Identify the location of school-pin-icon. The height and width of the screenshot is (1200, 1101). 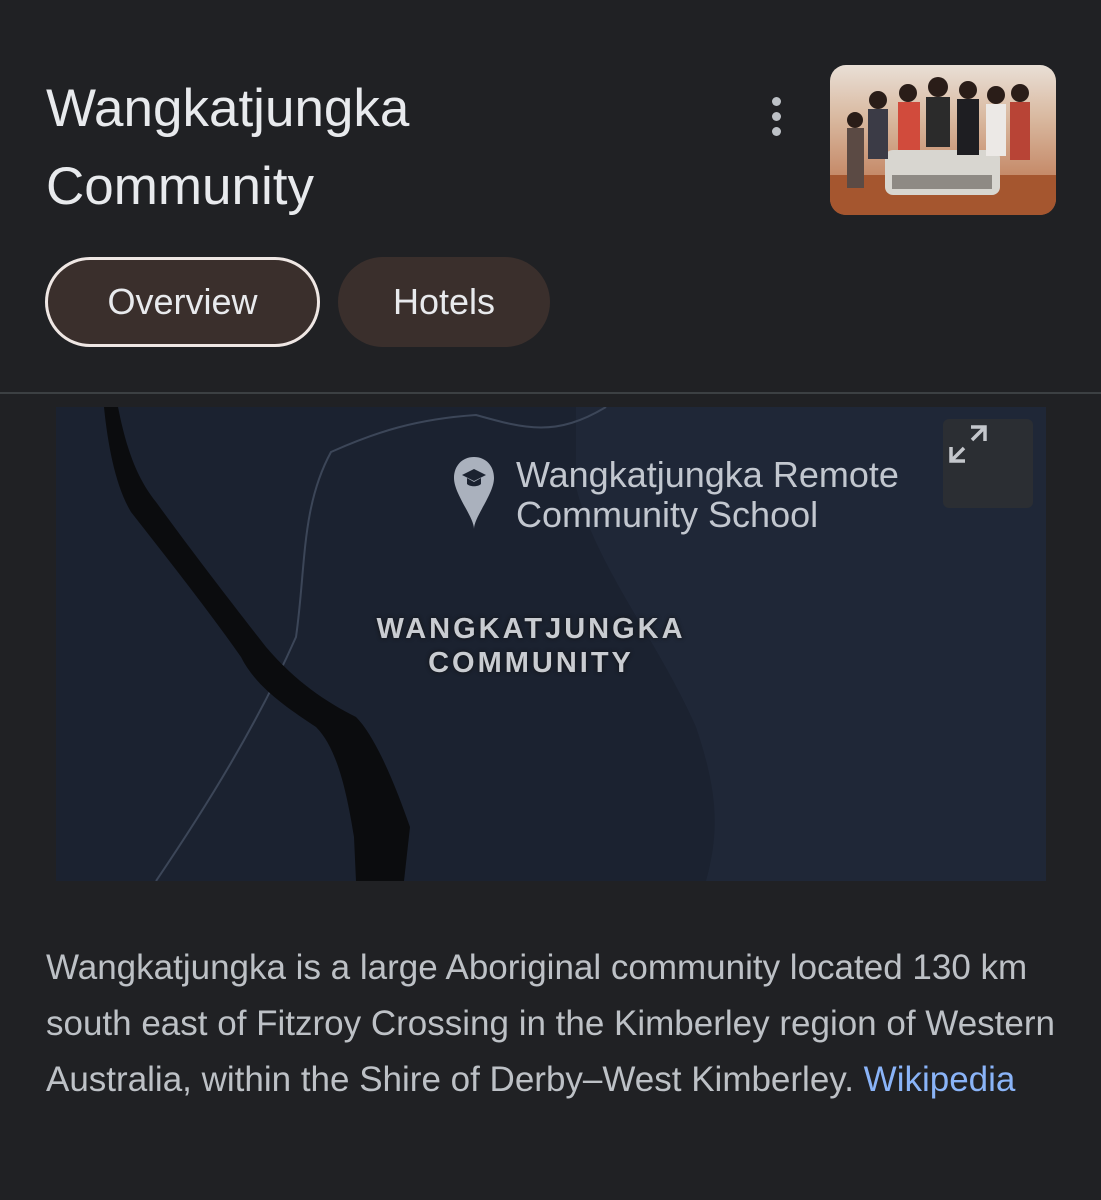
(474, 493).